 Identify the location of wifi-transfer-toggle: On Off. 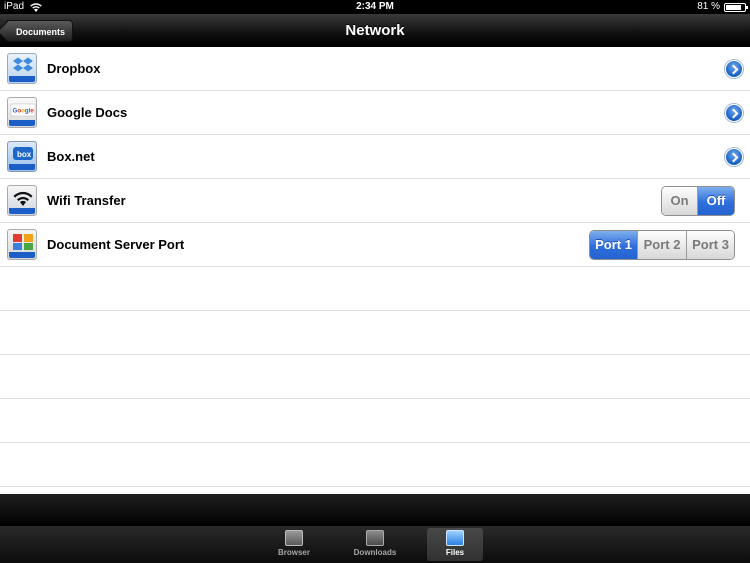
(698, 201).